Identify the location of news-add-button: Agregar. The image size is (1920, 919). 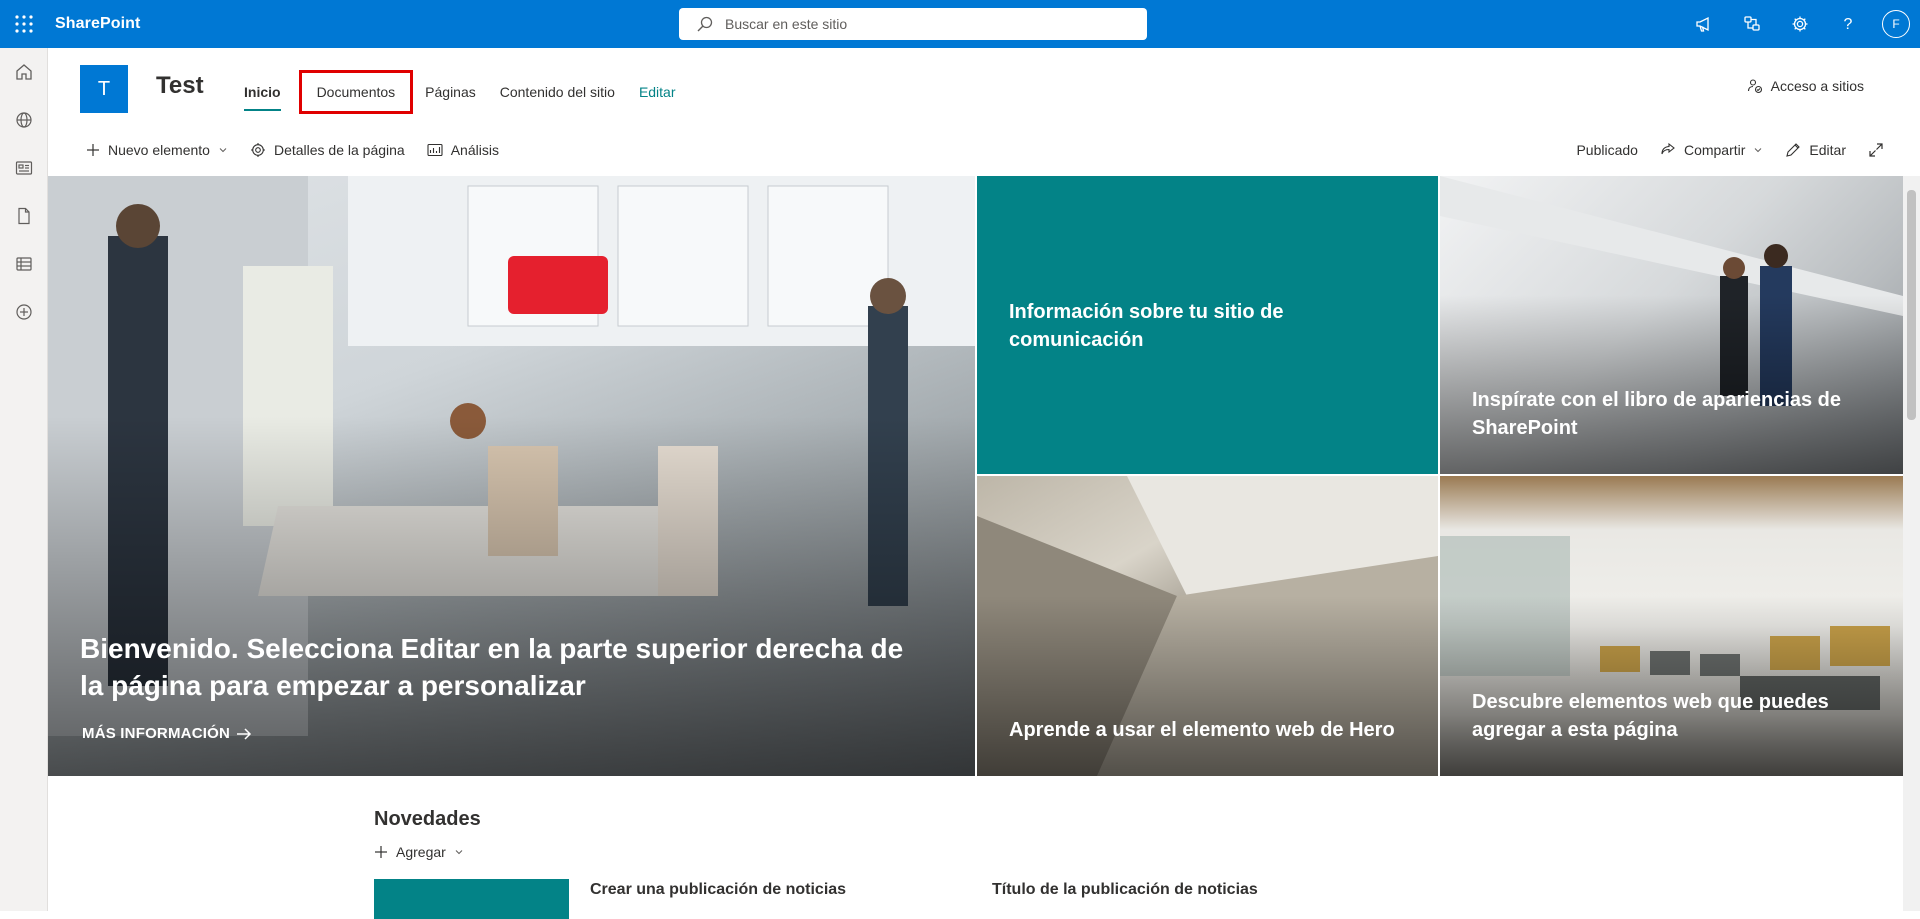
(419, 852).